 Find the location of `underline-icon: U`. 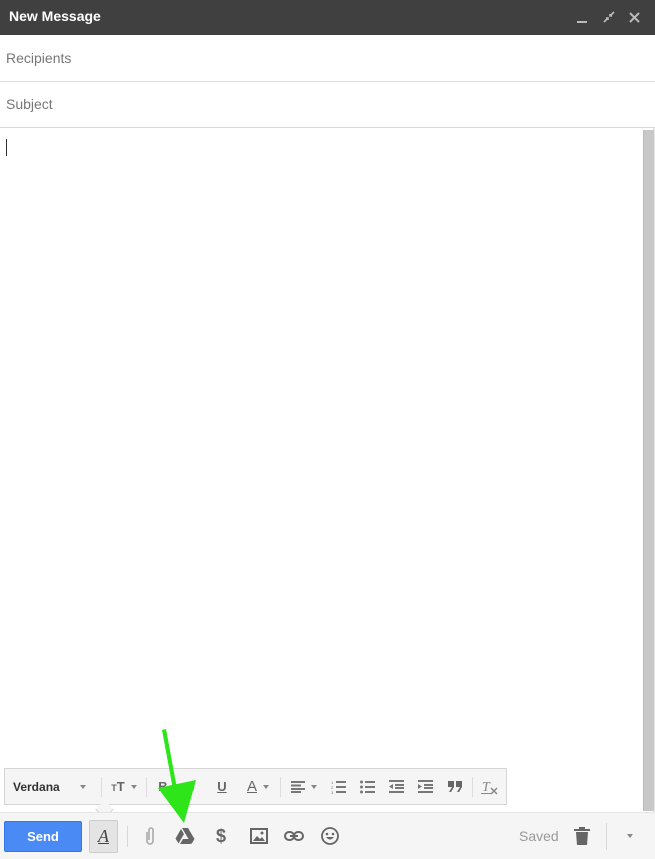

underline-icon: U is located at coordinates (222, 786).